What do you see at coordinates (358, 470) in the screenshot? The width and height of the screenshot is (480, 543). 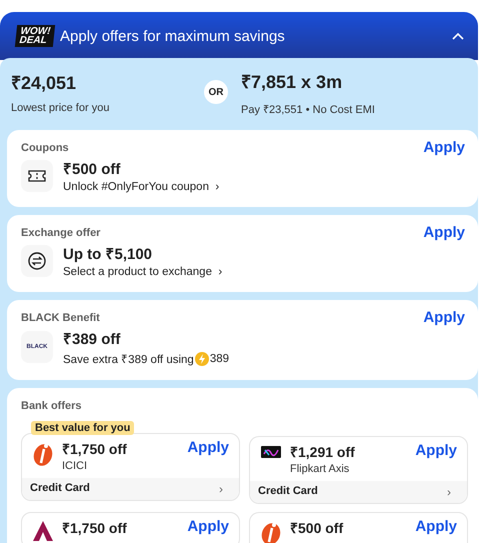 I see `bank-offer-card: ₹1,291 off Flipkart Axis Apply Credit Card ›` at bounding box center [358, 470].